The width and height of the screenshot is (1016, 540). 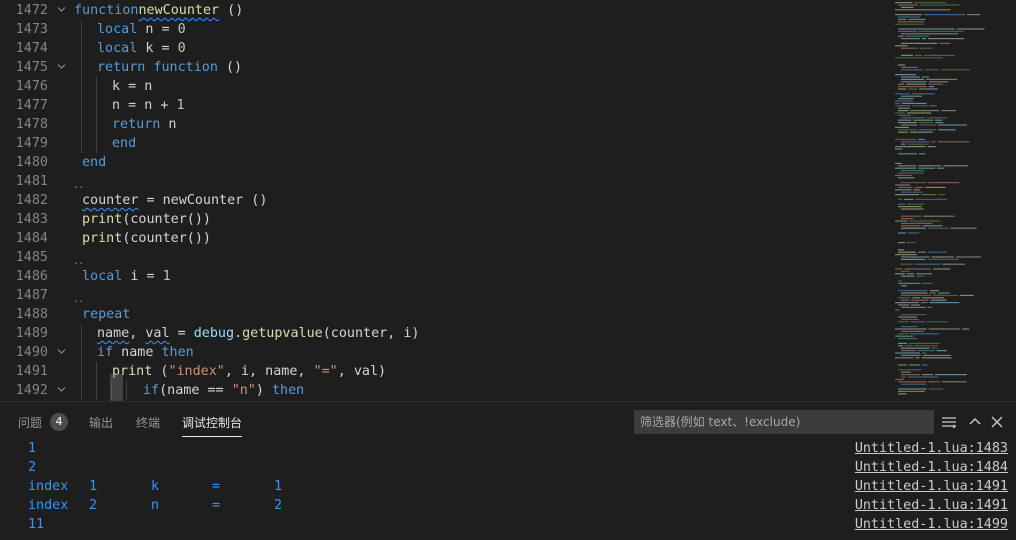 What do you see at coordinates (31, 314) in the screenshot?
I see `line-number: 1488` at bounding box center [31, 314].